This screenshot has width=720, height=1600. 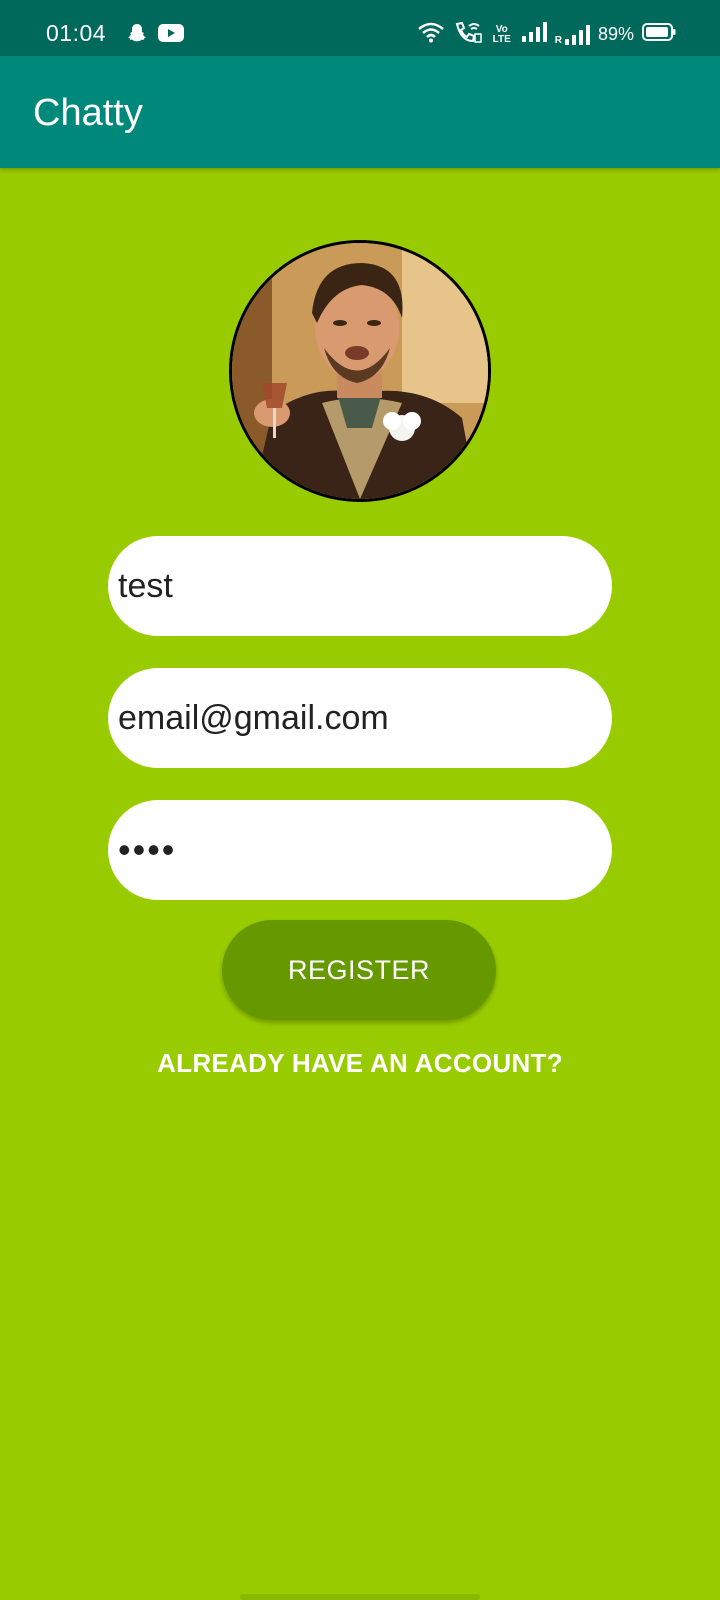 I want to click on wifi-icon, so click(x=431, y=34).